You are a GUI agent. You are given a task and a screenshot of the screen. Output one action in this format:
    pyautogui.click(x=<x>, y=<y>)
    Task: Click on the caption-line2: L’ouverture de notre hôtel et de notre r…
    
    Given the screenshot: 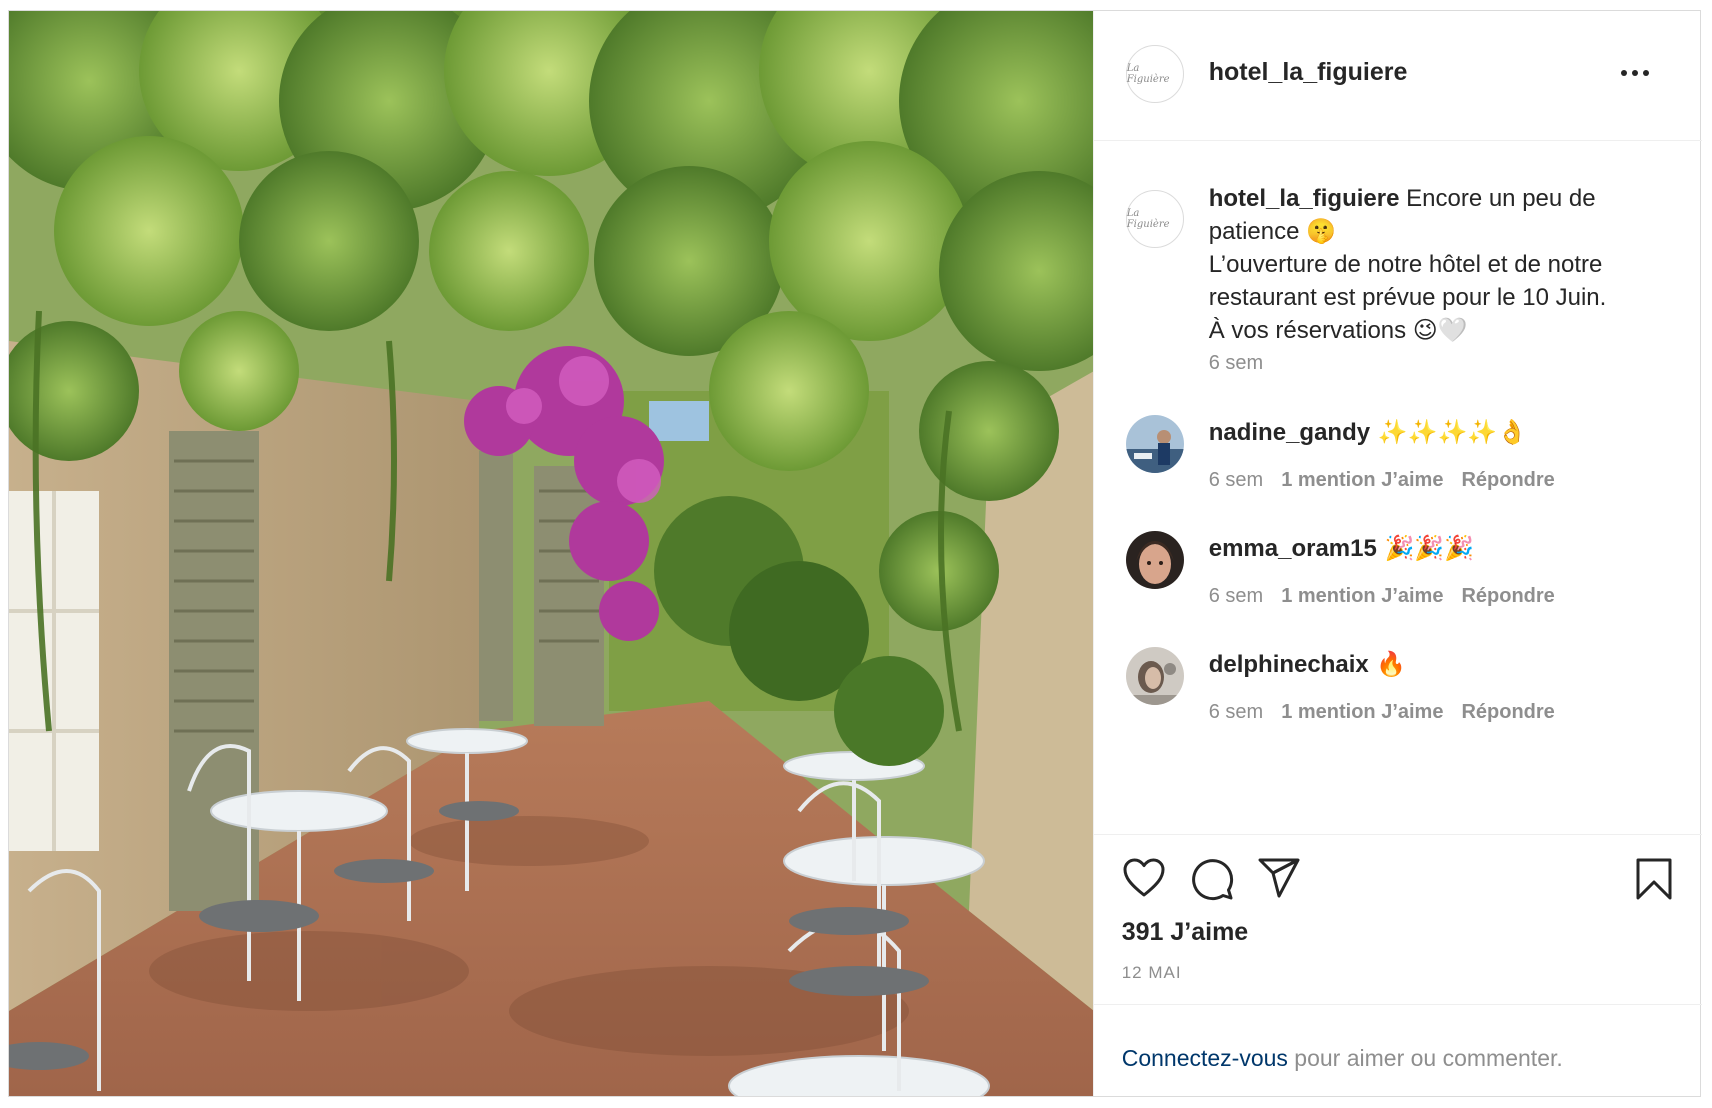 What is the action you would take?
    pyautogui.click(x=1407, y=281)
    